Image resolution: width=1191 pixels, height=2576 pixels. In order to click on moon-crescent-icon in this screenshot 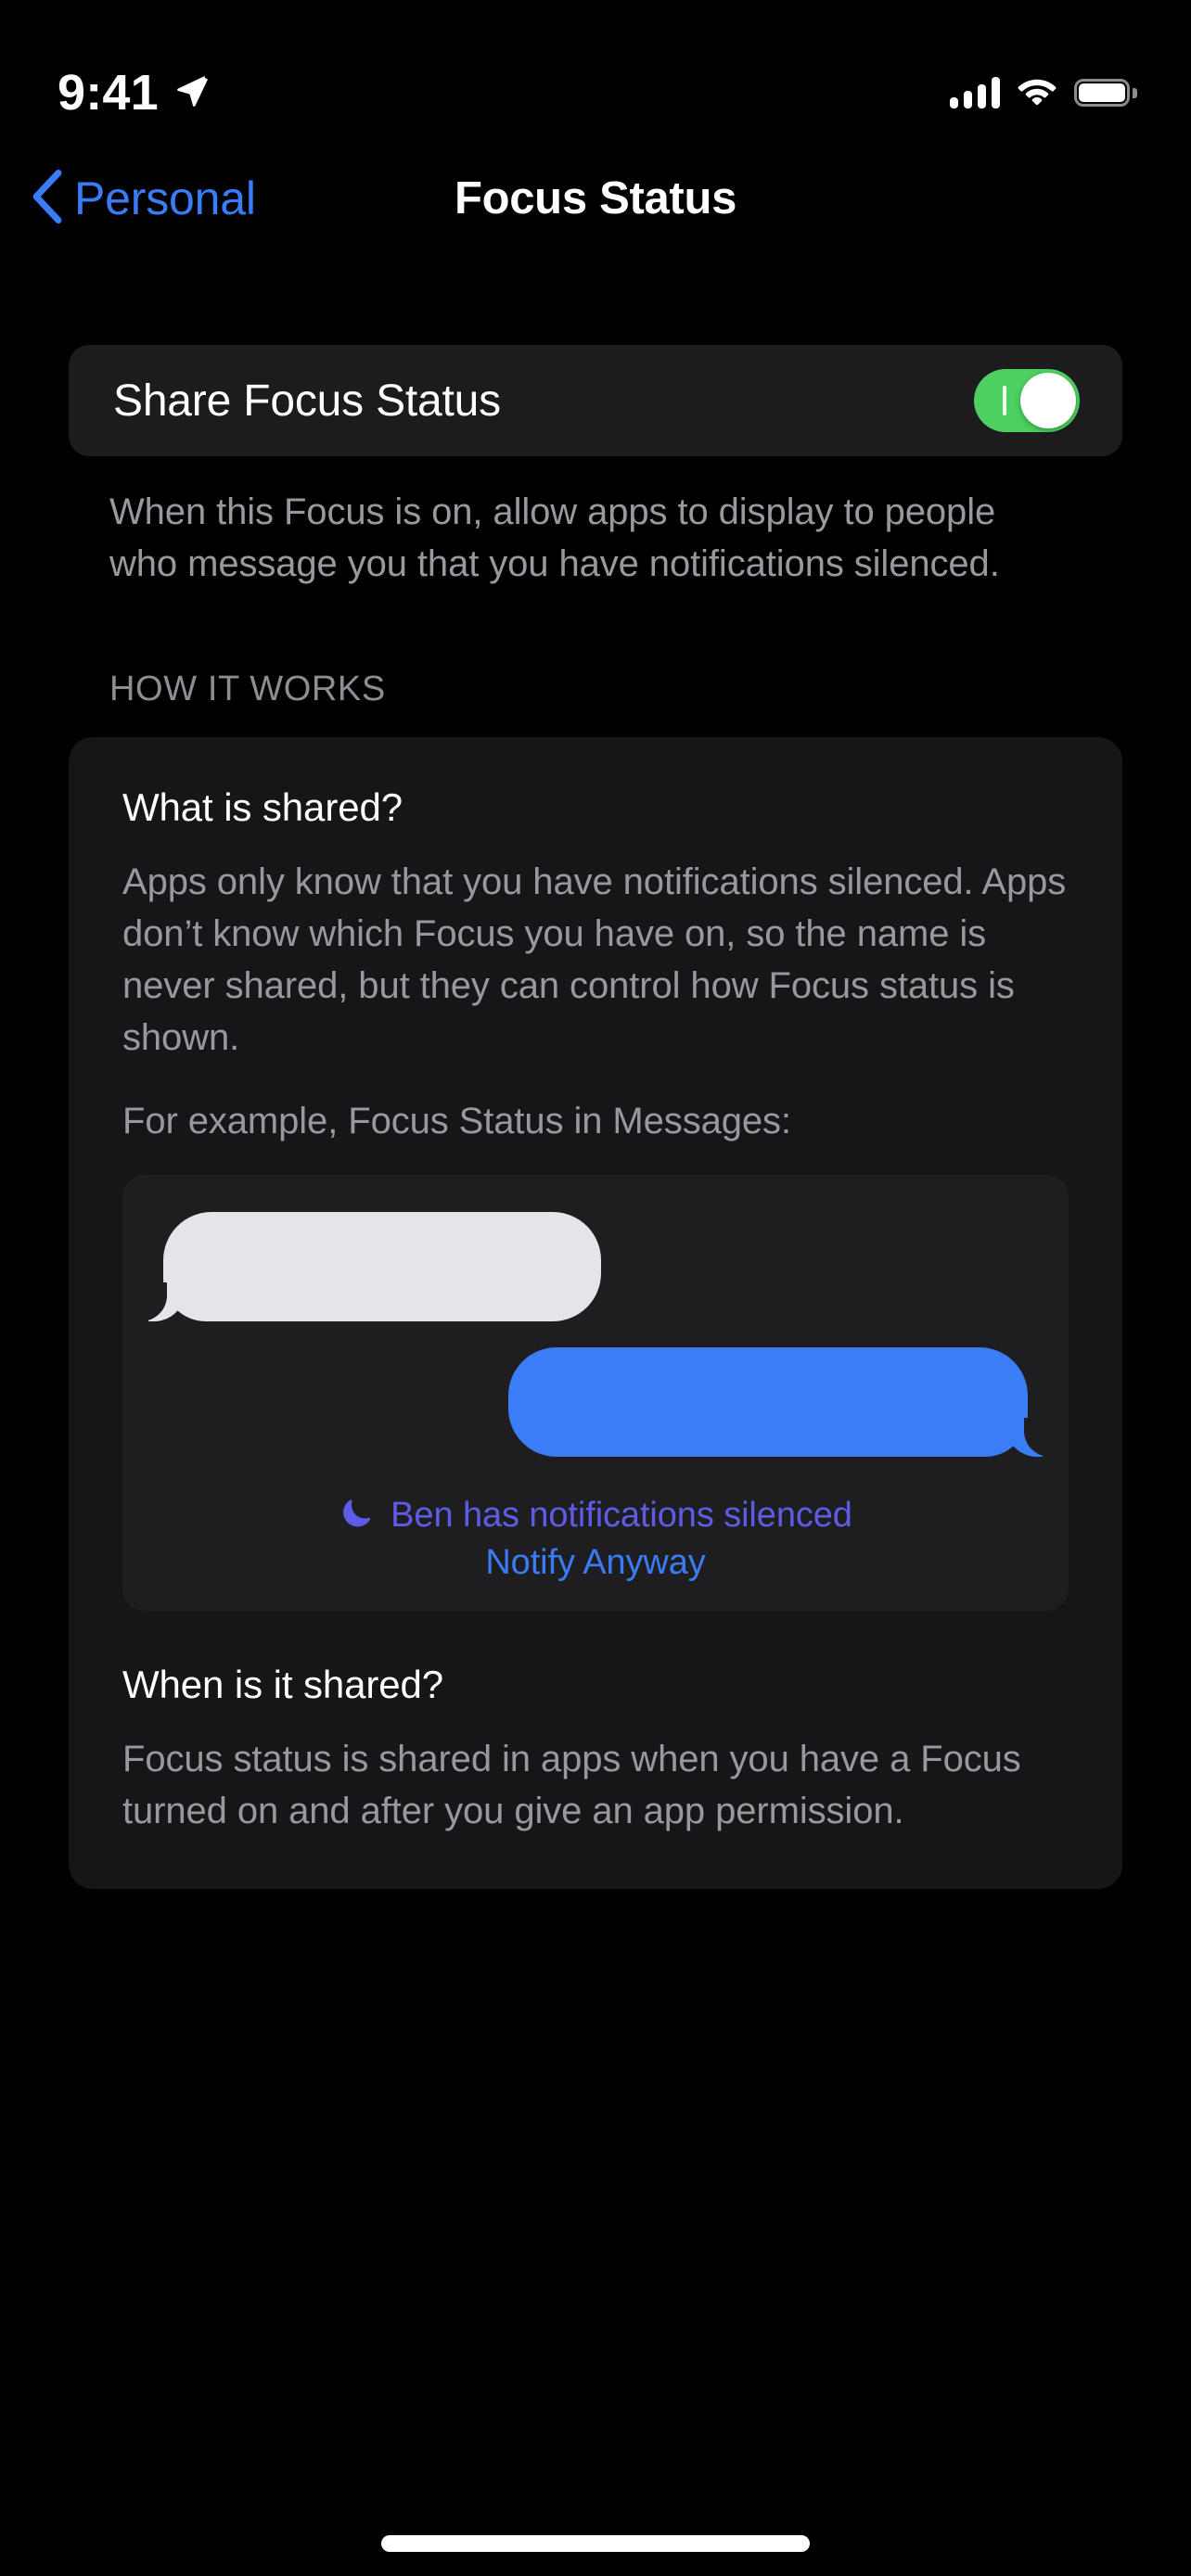, I will do `click(356, 1516)`.